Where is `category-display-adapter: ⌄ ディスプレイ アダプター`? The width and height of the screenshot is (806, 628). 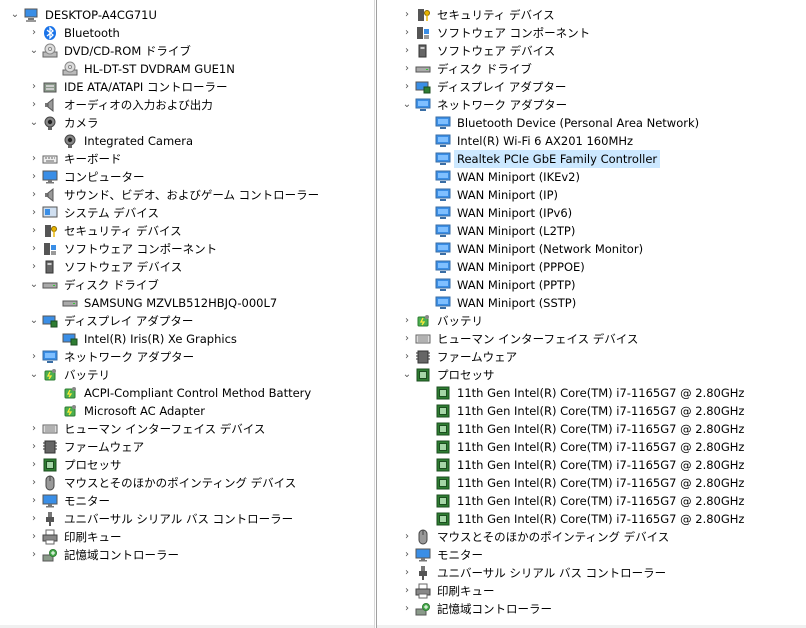 category-display-adapter: ⌄ ディスプレイ アダプター is located at coordinates (187, 321).